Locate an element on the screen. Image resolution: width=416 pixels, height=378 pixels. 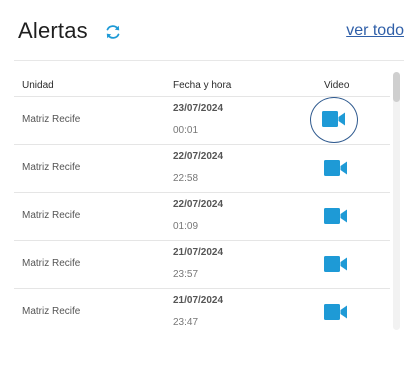
table-row: Matriz Recife 22/07/2024 01:09 is located at coordinates (202, 217).